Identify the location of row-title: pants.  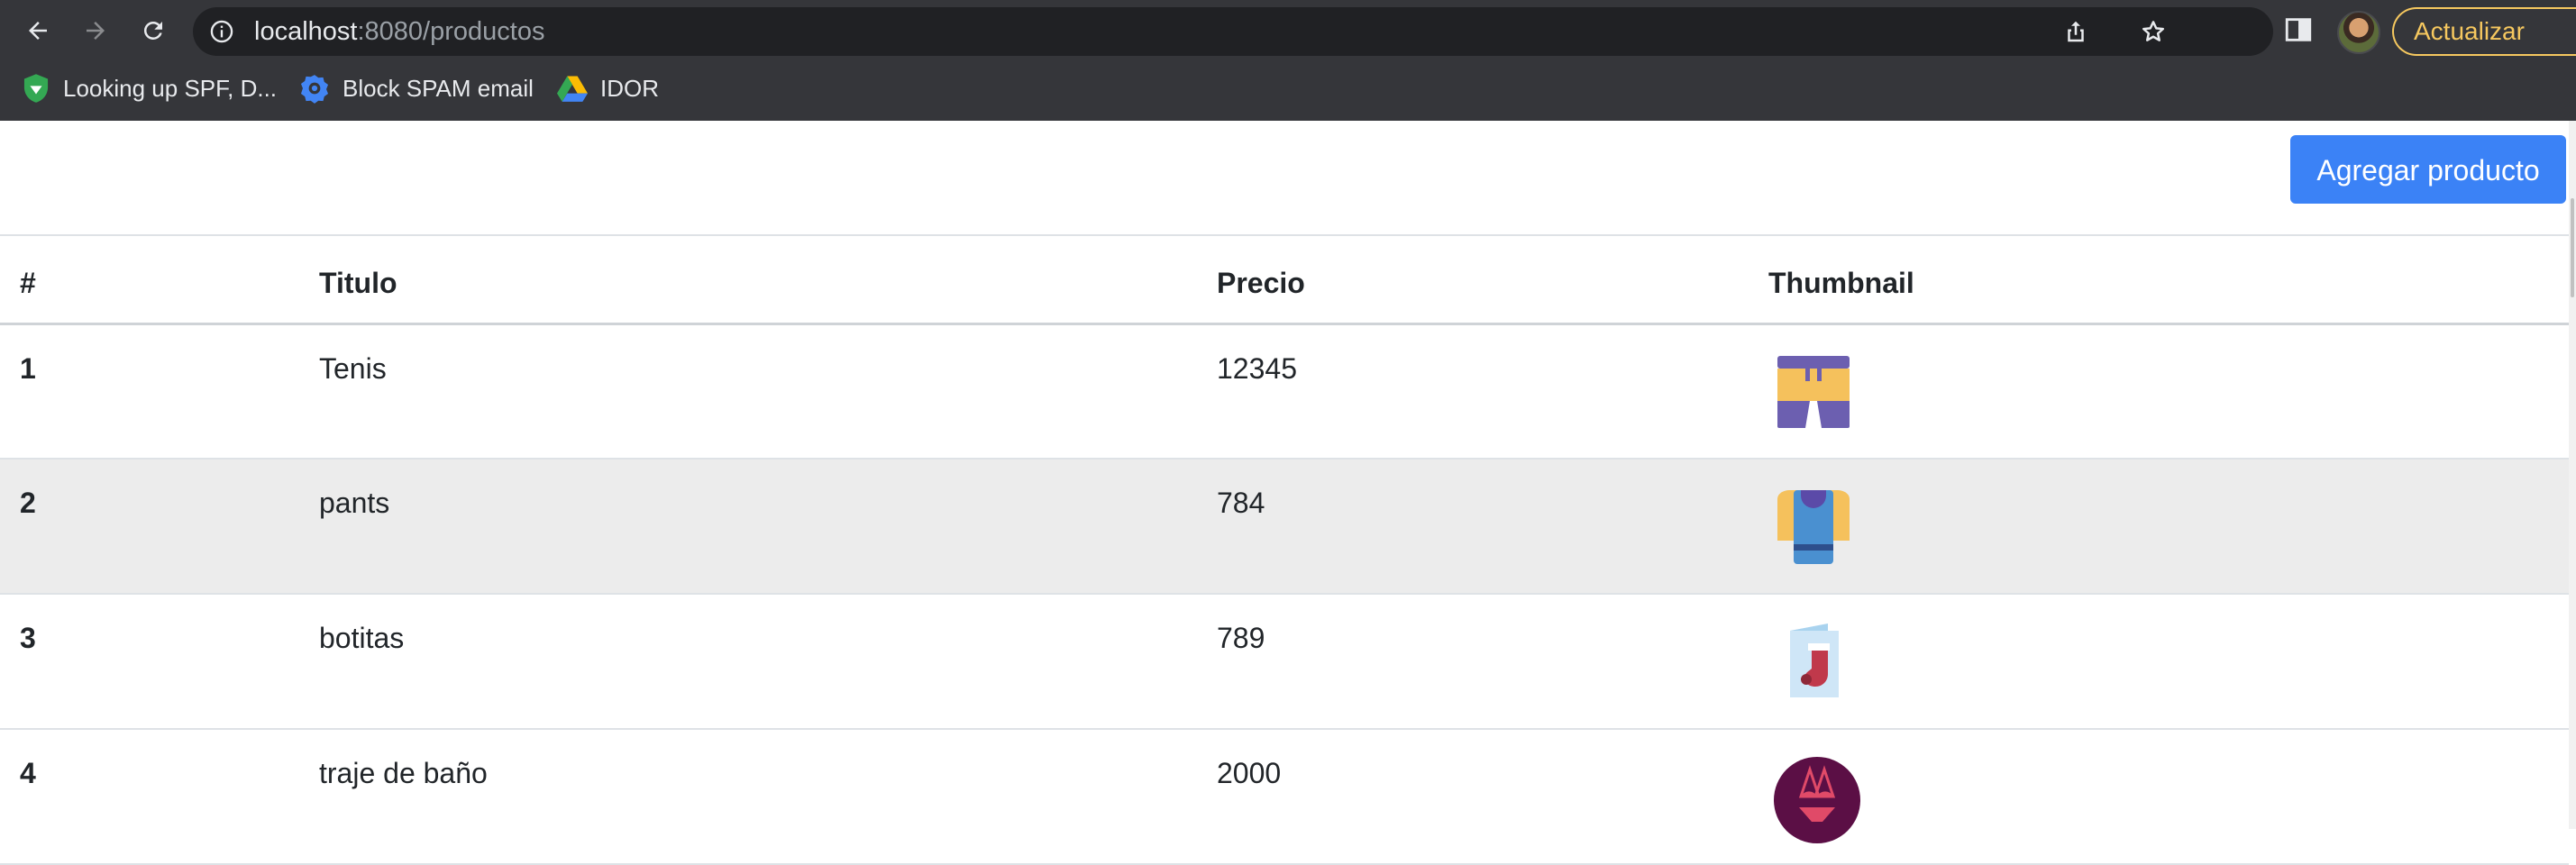
(354, 503).